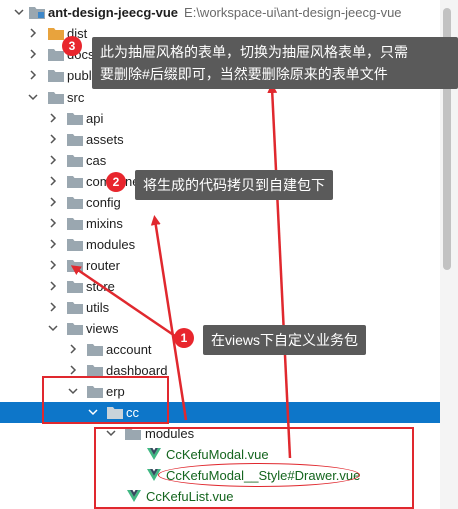 The image size is (458, 509). What do you see at coordinates (254, 52) in the screenshot?
I see `callout-3-line1: 此为抽屉风格的表单，切换为抽屉风格表单，只需` at bounding box center [254, 52].